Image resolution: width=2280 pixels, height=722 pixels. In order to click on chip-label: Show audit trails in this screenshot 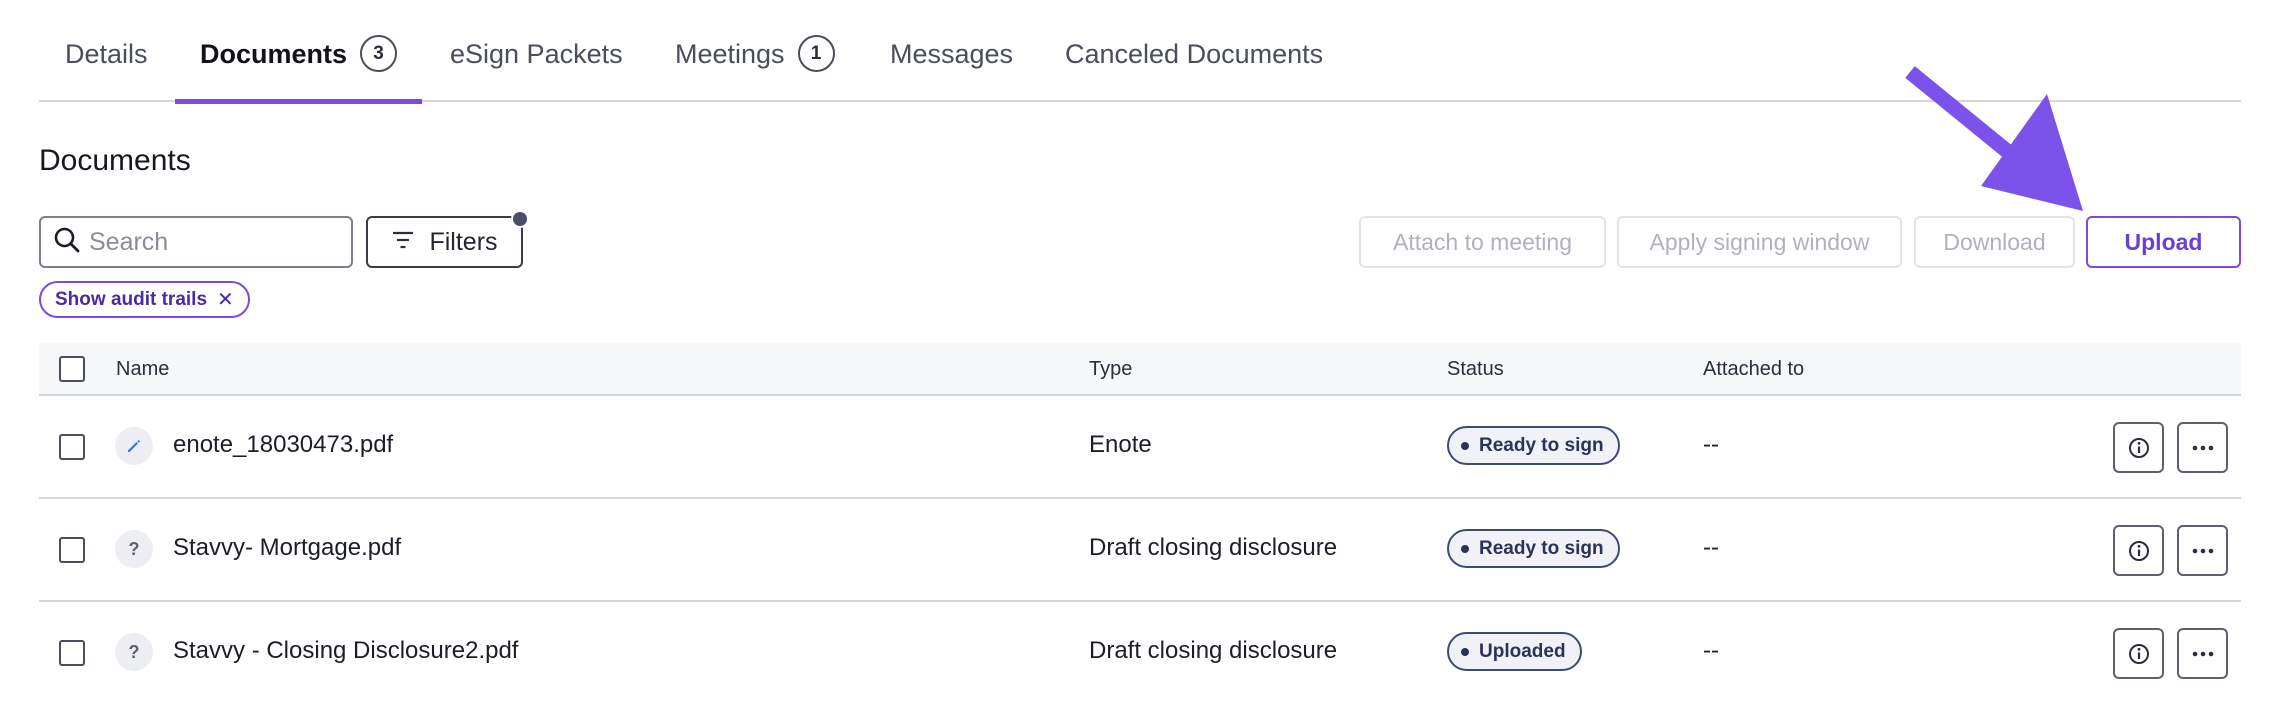, I will do `click(131, 299)`.